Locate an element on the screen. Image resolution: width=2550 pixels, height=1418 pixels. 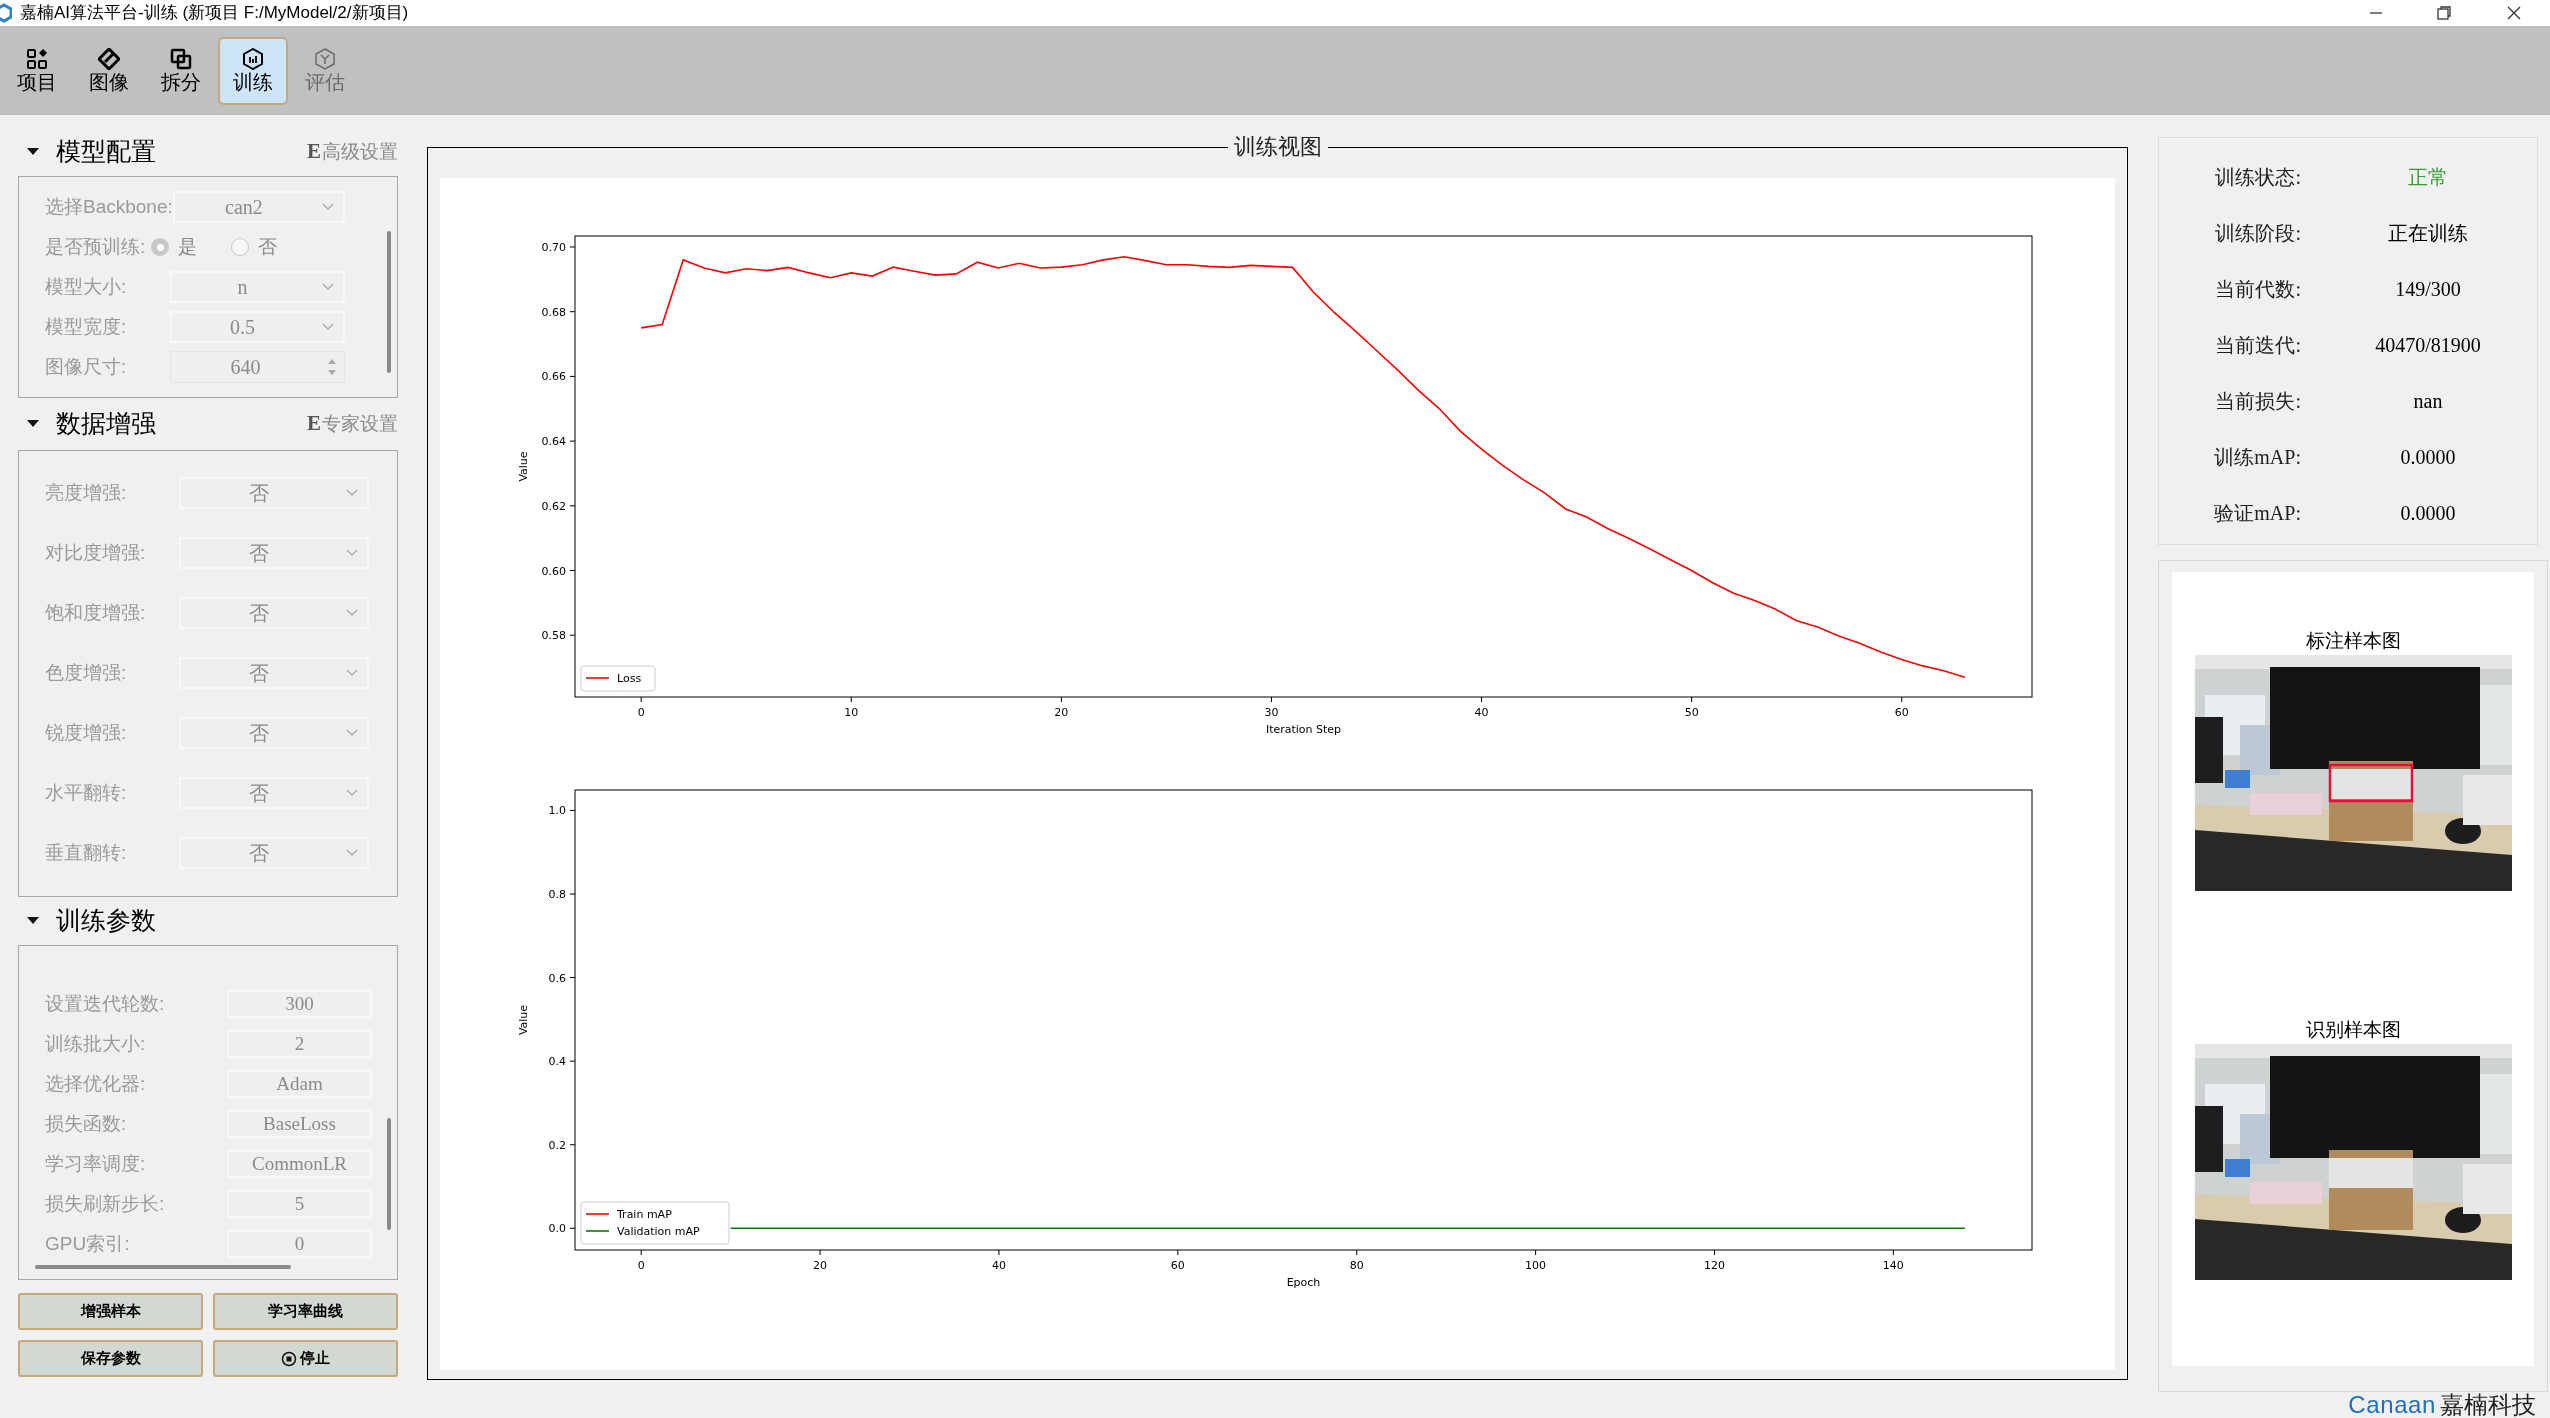
field-label: 模型大小: is located at coordinates (86, 286).